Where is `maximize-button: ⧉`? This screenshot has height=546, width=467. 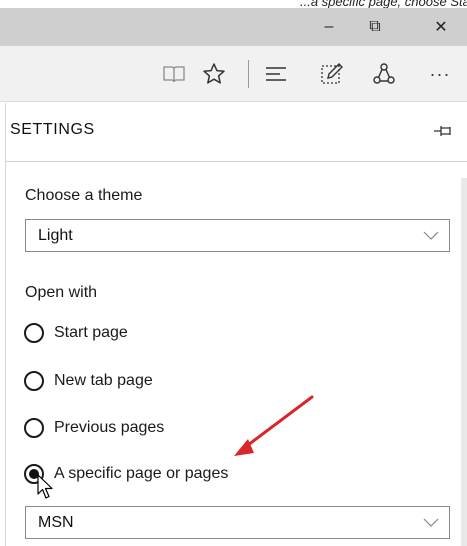
maximize-button: ⧉ is located at coordinates (375, 27).